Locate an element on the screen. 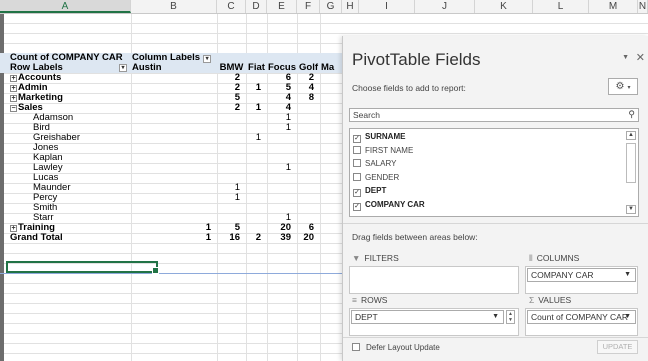  column-header-i: I is located at coordinates (387, 6).